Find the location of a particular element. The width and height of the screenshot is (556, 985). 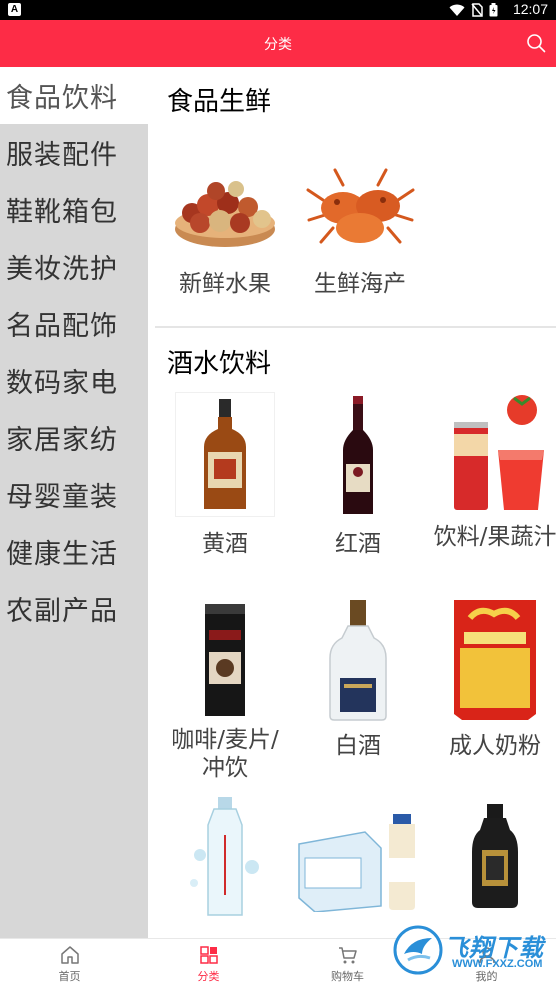

product-tile-coffee: 咖啡/麦片/冲饮 is located at coordinates (225, 689).